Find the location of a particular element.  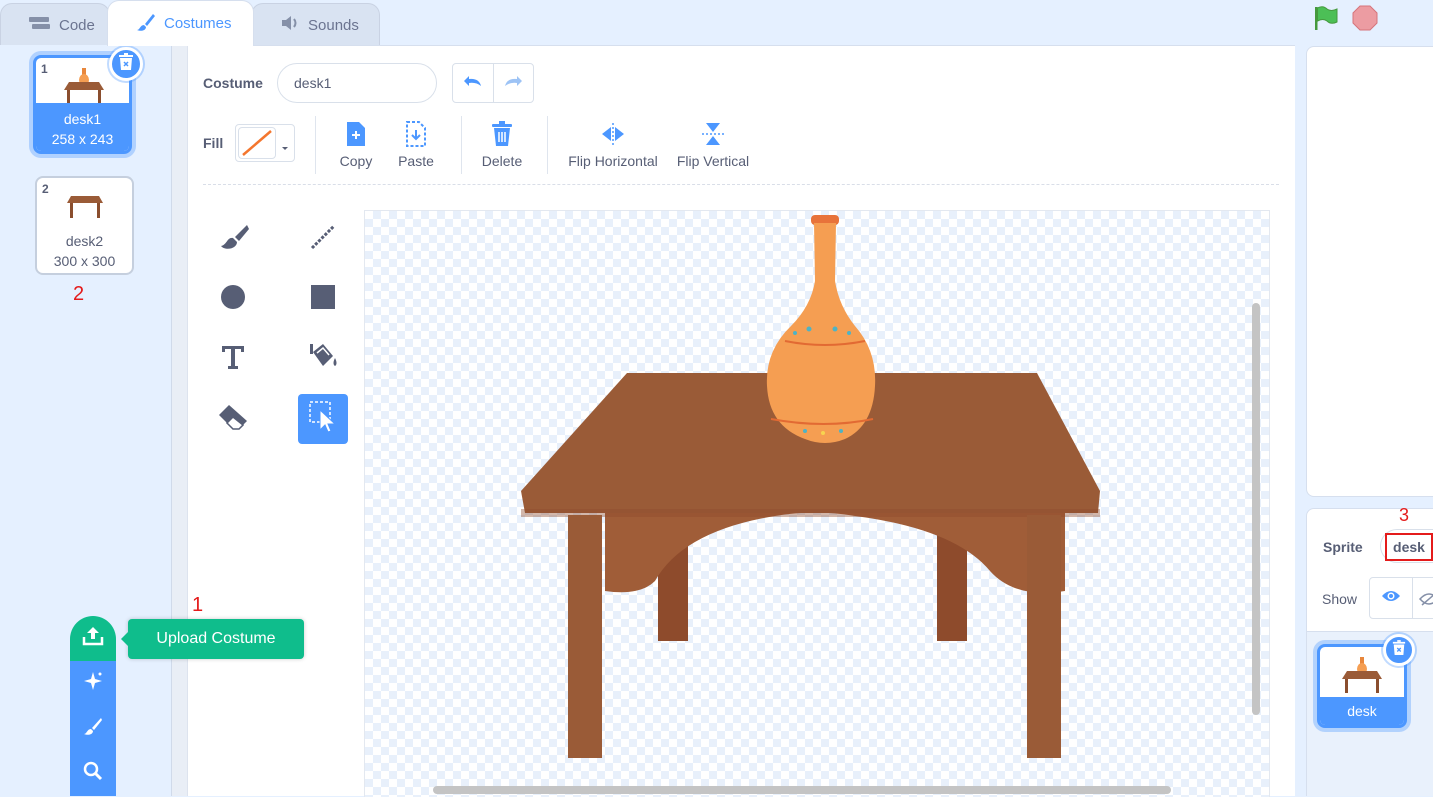

search-icon is located at coordinates (93, 773).